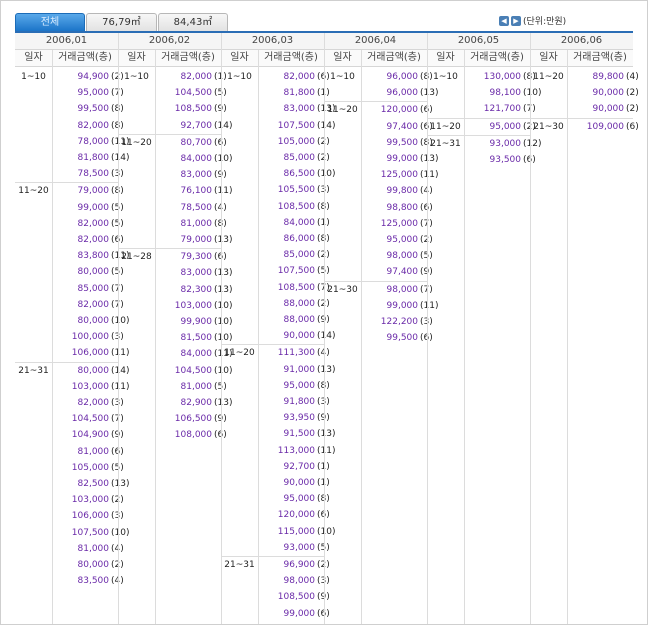  What do you see at coordinates (300, 239) in the screenshot?
I see `deal-amount: 86,000` at bounding box center [300, 239].